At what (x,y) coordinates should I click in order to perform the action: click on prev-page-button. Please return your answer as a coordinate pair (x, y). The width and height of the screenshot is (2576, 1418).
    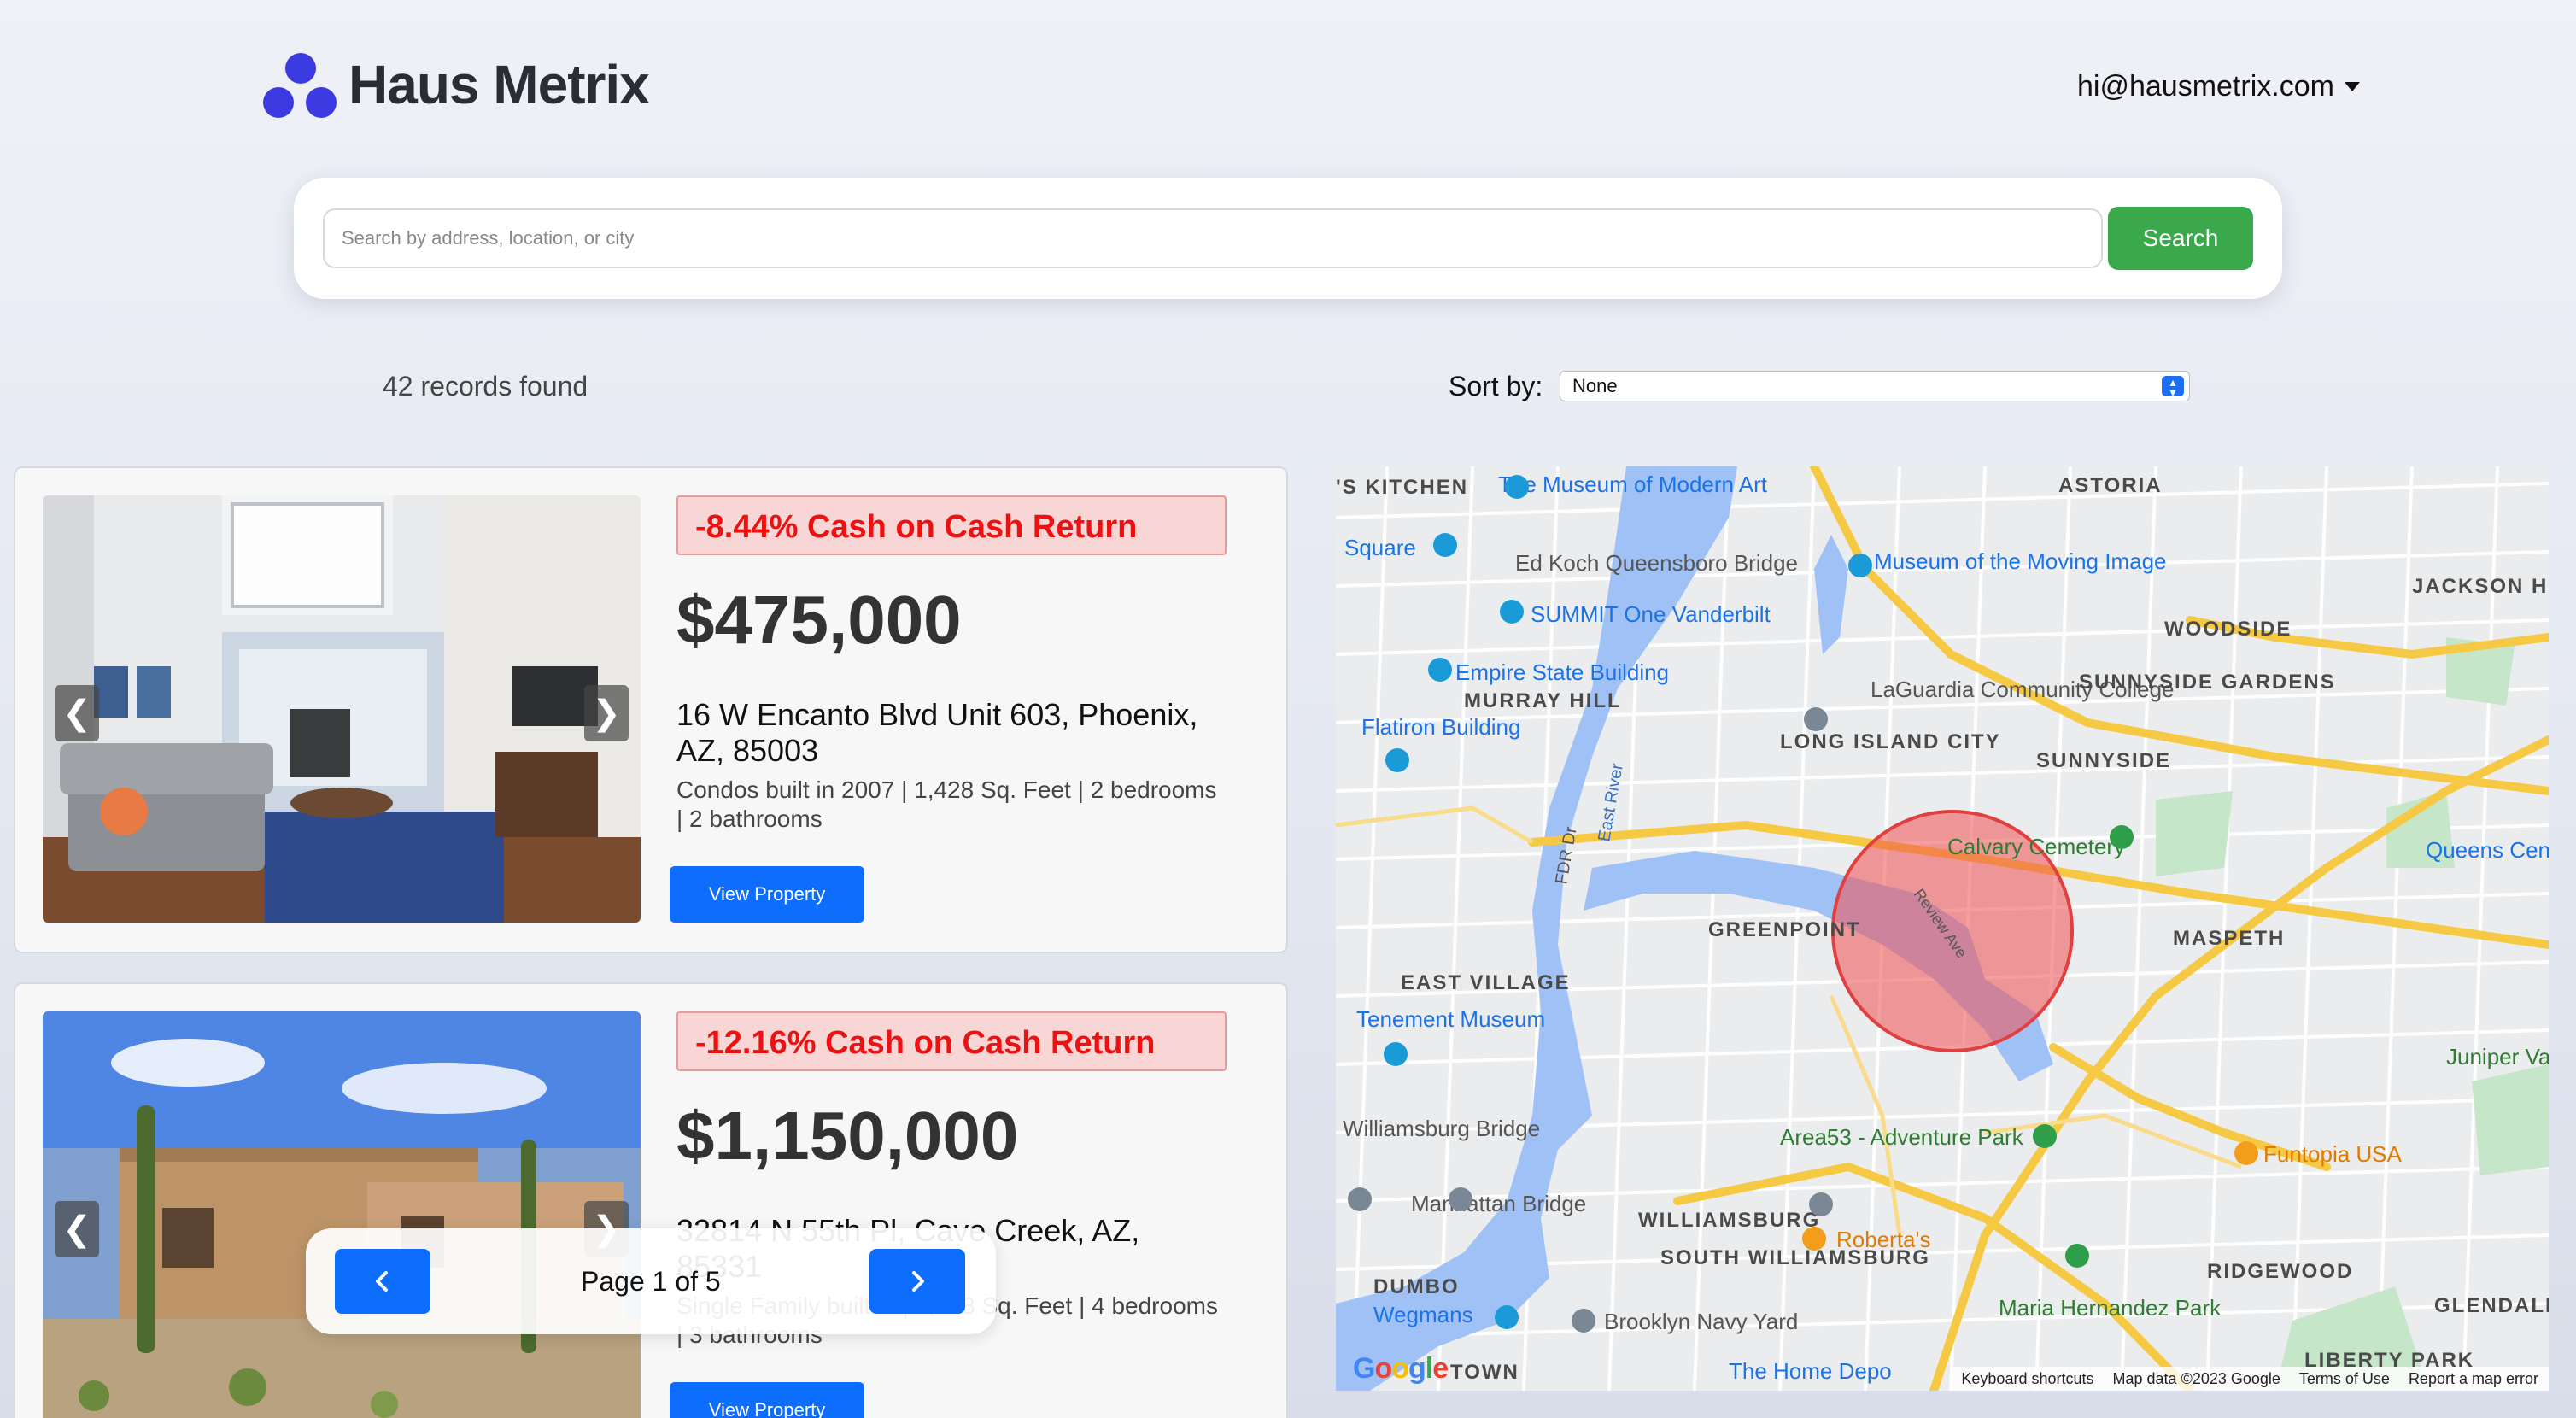
    Looking at the image, I should click on (382, 1281).